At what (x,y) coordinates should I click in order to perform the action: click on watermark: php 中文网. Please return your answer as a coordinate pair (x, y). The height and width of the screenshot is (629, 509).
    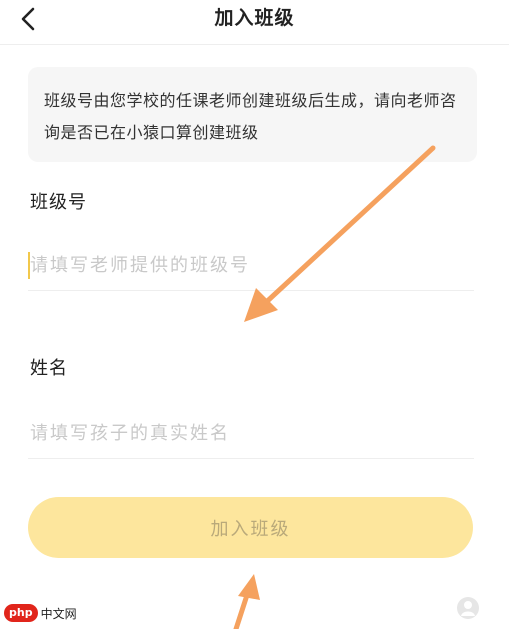
    Looking at the image, I should click on (40, 613).